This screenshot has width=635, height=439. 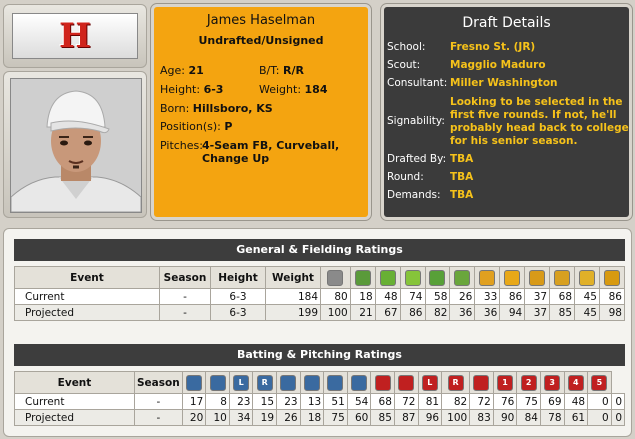 I want to click on rating-cell: 83, so click(x=481, y=417).